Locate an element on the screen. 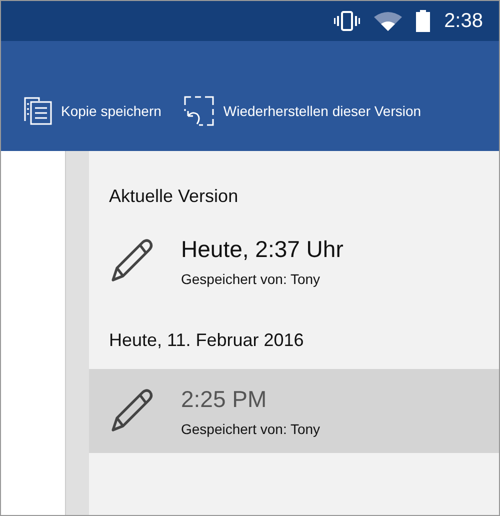 This screenshot has height=516, width=500. restore-icon is located at coordinates (199, 111).